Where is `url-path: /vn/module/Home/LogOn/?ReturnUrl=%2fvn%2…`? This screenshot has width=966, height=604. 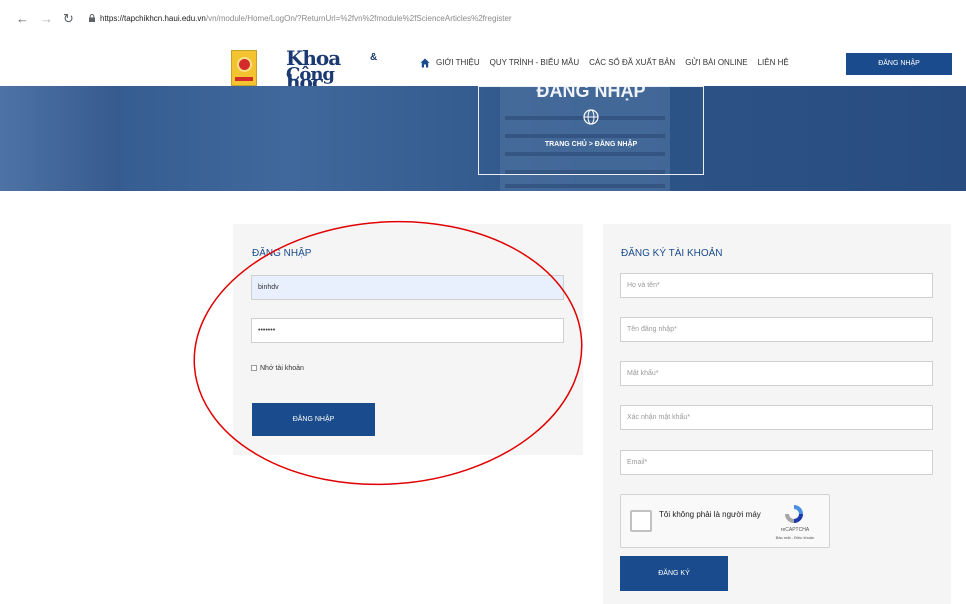
url-path: /vn/module/Home/LogOn/?ReturnUrl=%2fvn%2… is located at coordinates (358, 18).